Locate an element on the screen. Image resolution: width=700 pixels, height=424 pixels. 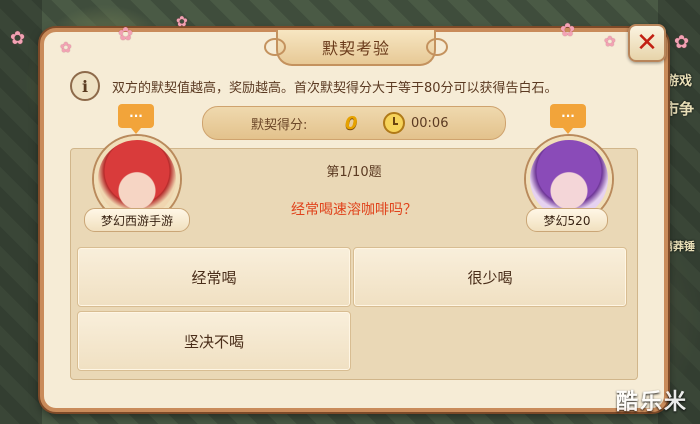
answer-option-1: 经常喝 is located at coordinates (214, 277).